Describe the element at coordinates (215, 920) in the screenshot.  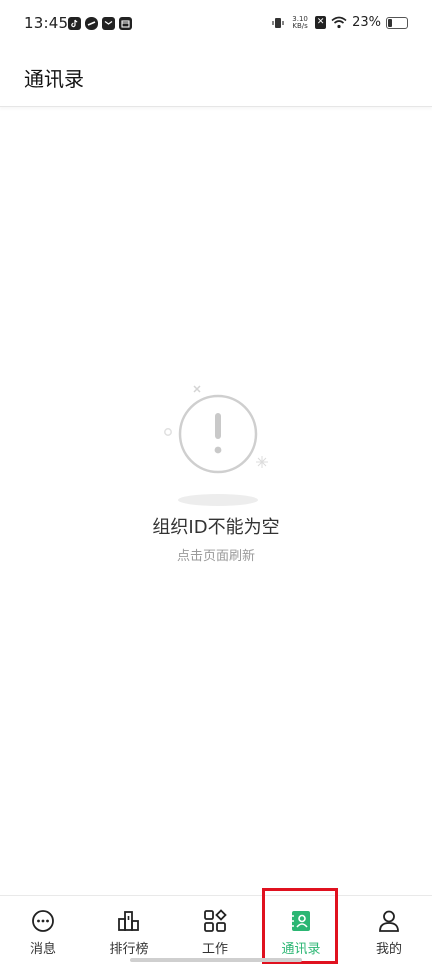
I see `apps-grid-icon` at that location.